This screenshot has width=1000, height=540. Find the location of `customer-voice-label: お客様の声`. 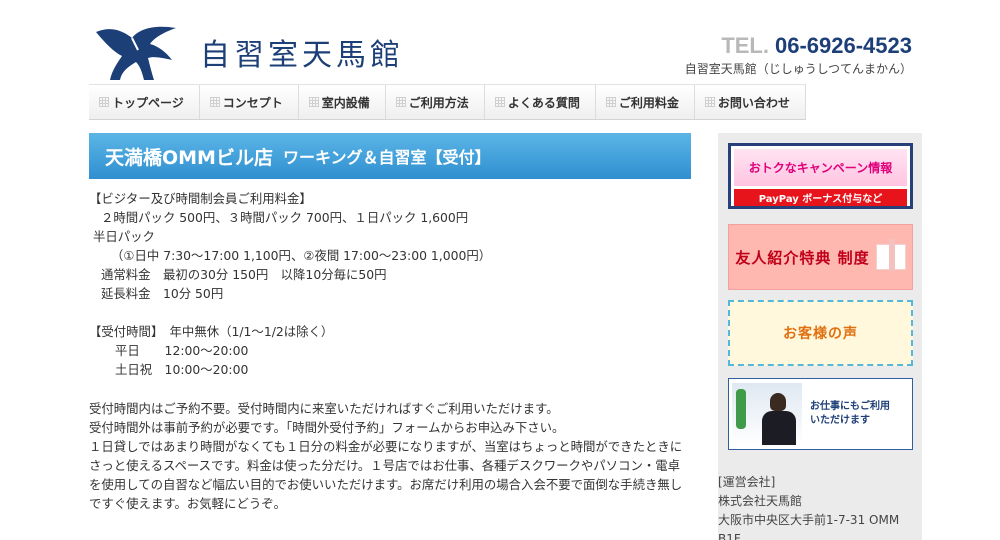

customer-voice-label: お客様の声 is located at coordinates (820, 334).